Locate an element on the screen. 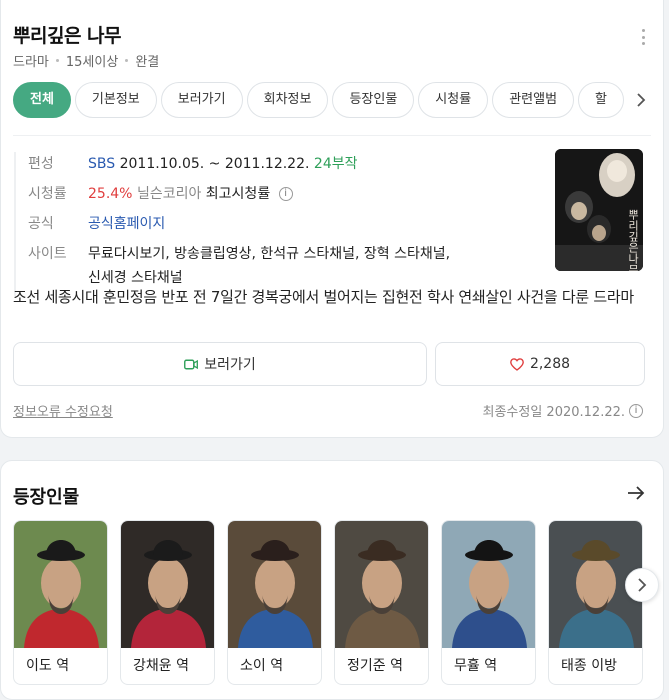  cast-name: 정기준 역 is located at coordinates (375, 666).